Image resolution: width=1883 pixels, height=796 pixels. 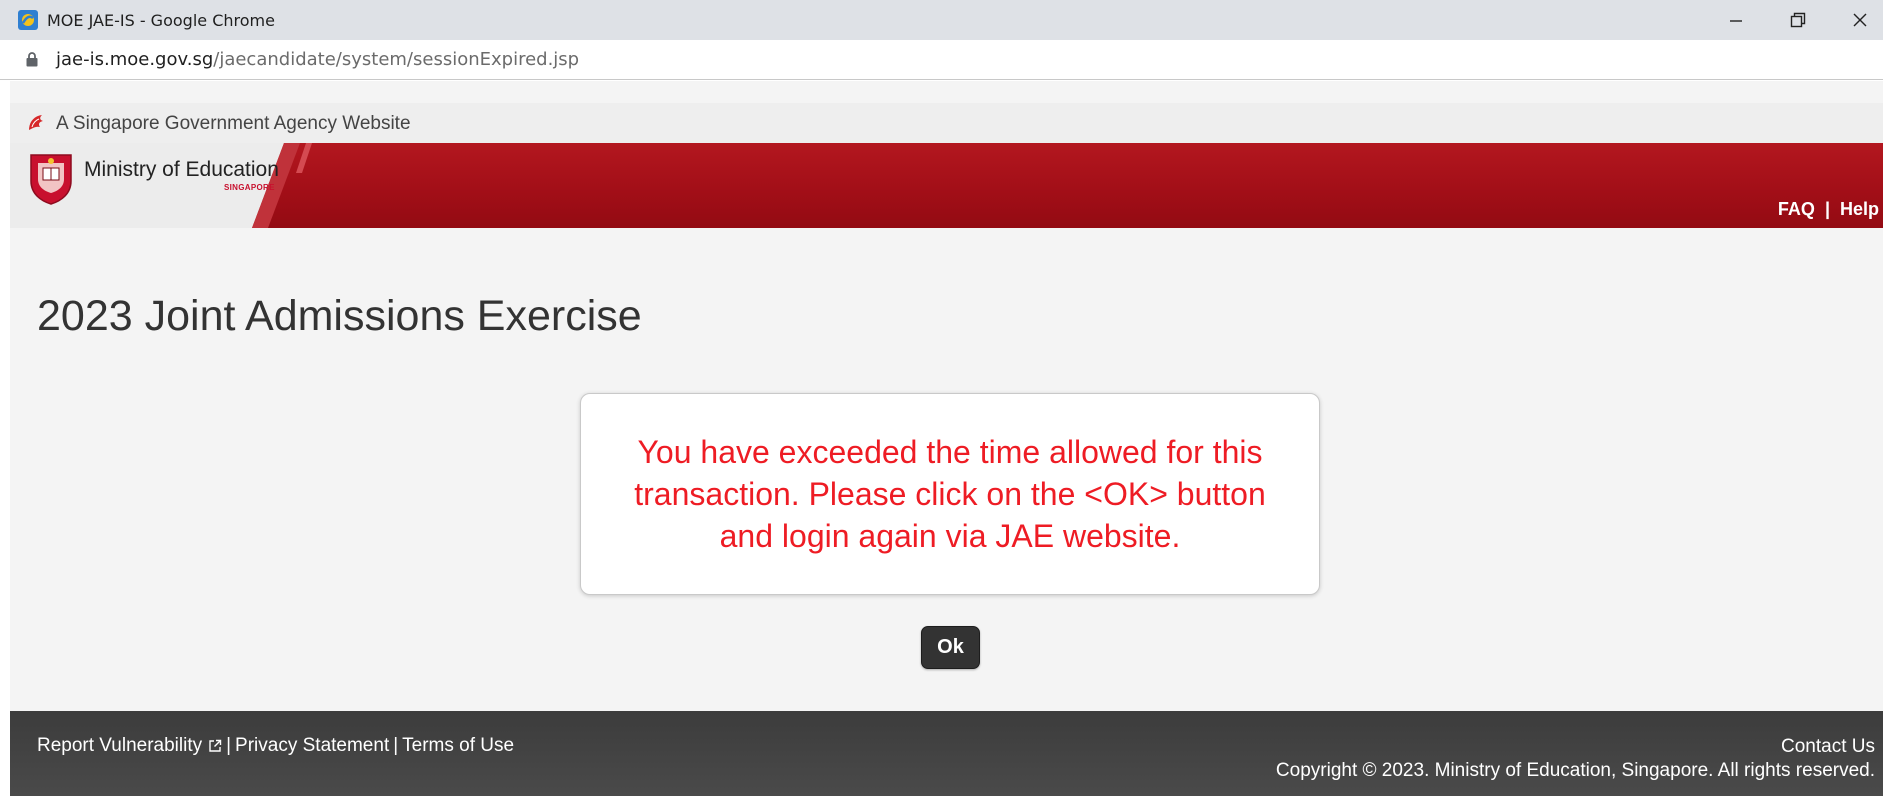 What do you see at coordinates (946, 92) in the screenshot?
I see `top-spacer` at bounding box center [946, 92].